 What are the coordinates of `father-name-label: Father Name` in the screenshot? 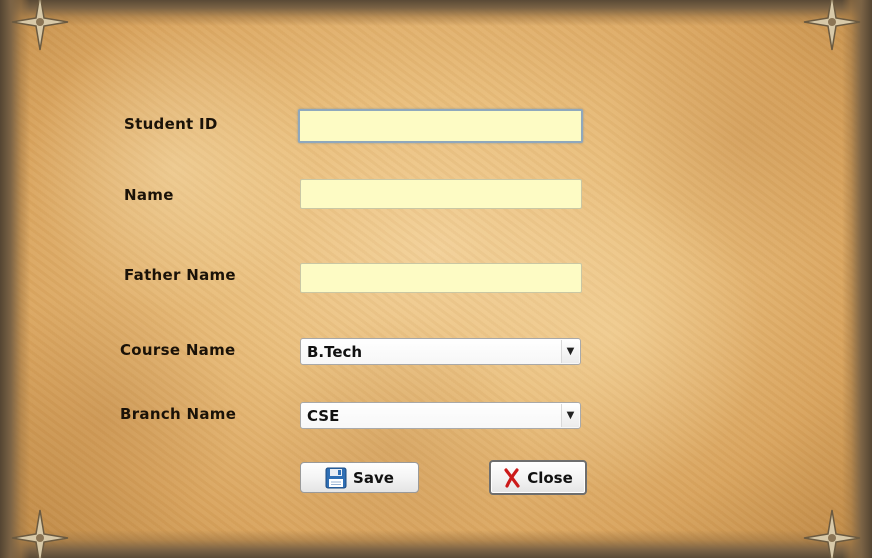 It's located at (180, 275).